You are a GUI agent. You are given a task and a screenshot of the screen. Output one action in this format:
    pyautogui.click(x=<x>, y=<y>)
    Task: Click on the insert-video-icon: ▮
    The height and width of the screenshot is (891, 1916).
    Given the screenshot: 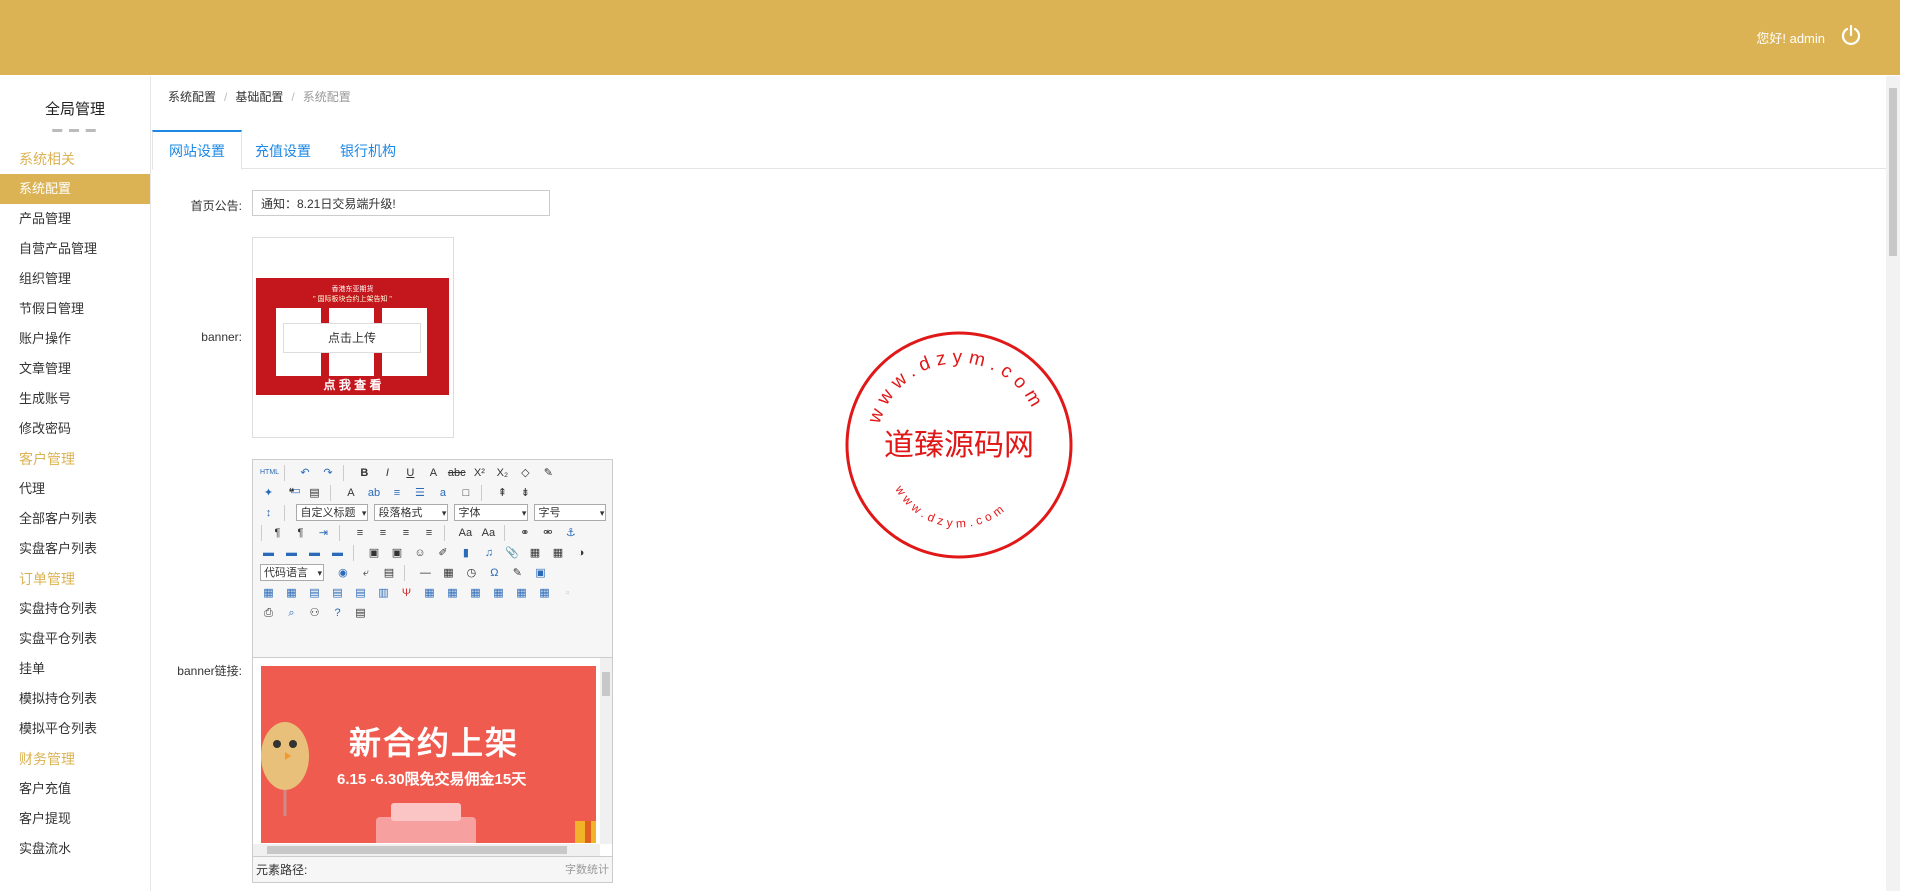 What is the action you would take?
    pyautogui.click(x=465, y=553)
    